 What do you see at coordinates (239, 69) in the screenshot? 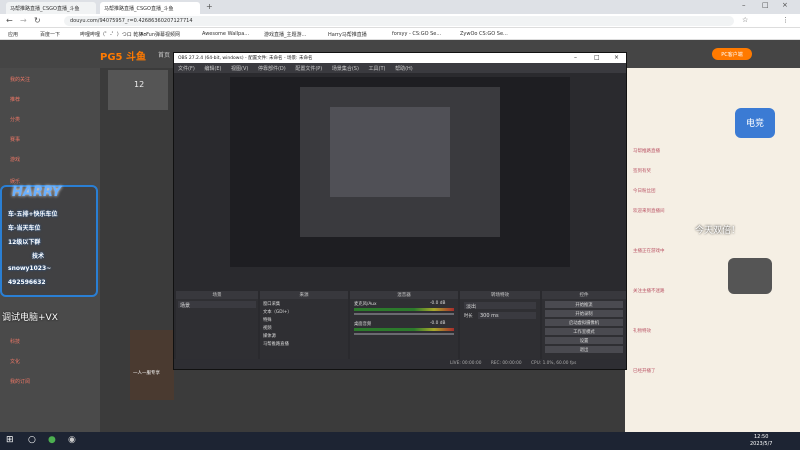
I see `obs-menu-item: 视图(V)` at bounding box center [239, 69].